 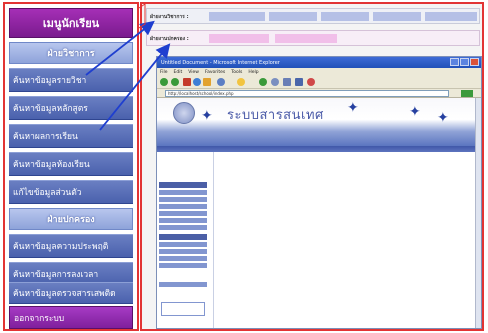 What do you see at coordinates (213, 240) in the screenshot?
I see `content-divider` at bounding box center [213, 240].